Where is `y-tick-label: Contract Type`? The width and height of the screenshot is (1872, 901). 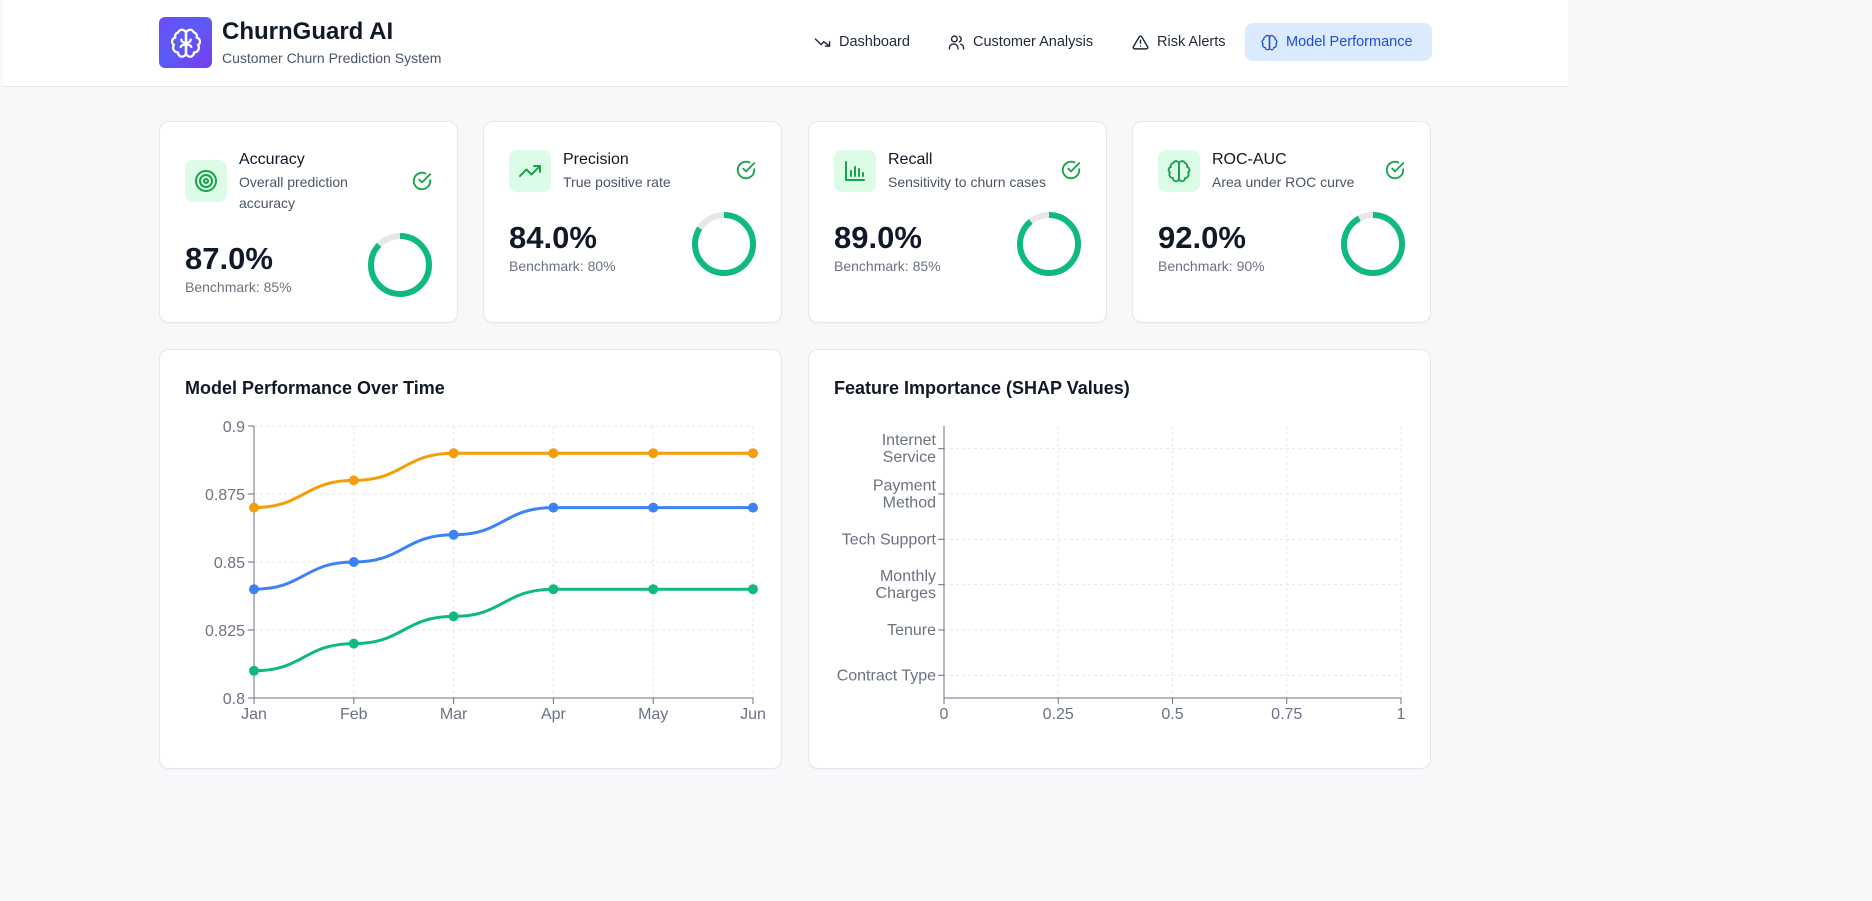
y-tick-label: Contract Type is located at coordinates (886, 675).